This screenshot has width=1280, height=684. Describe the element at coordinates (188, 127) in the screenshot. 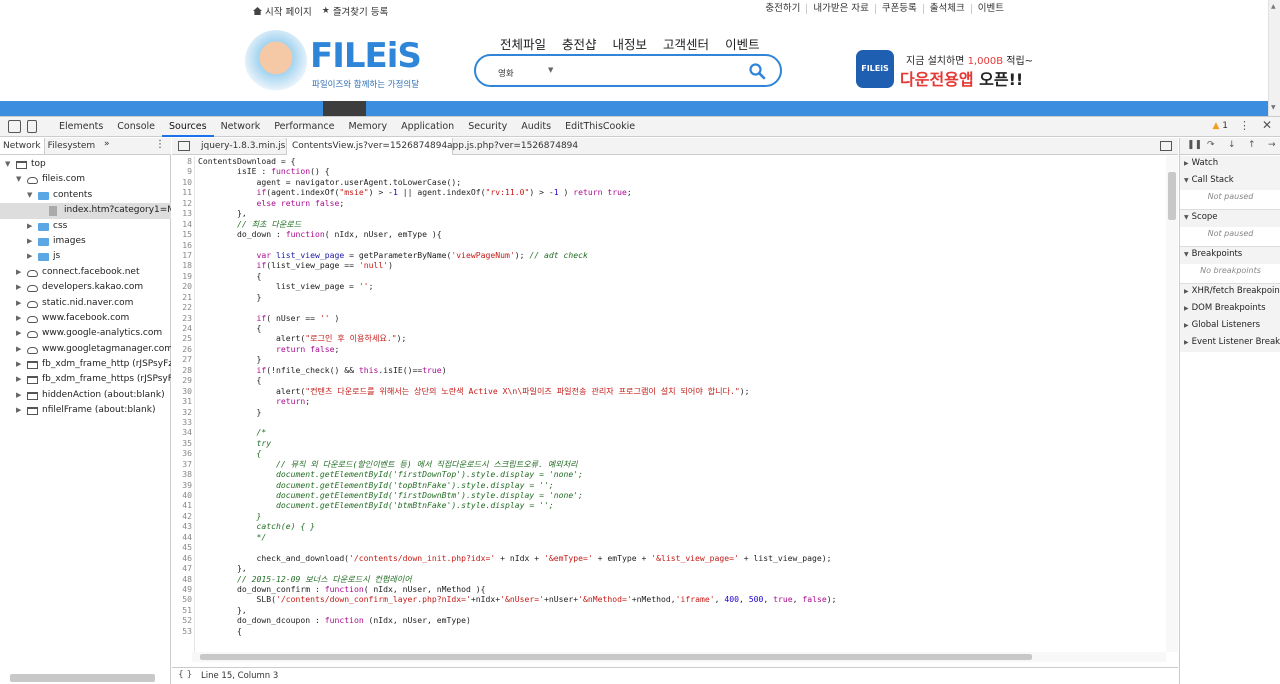

I see `tab-sources: Sources` at that location.